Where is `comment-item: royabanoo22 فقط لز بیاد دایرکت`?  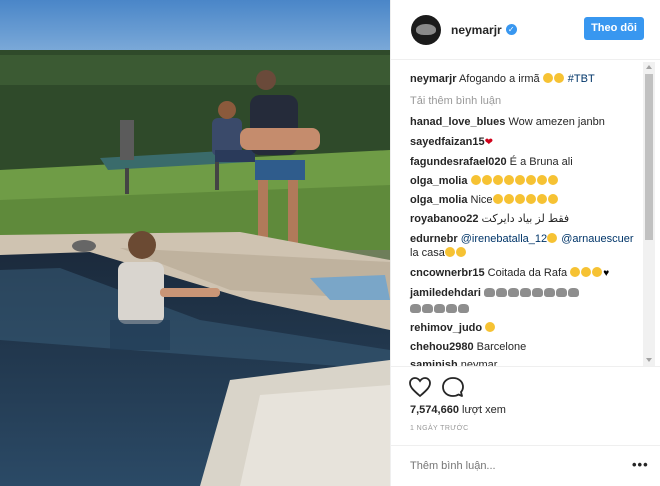 comment-item: royabanoo22 فقط لز بیاد دایرکت is located at coordinates (526, 219).